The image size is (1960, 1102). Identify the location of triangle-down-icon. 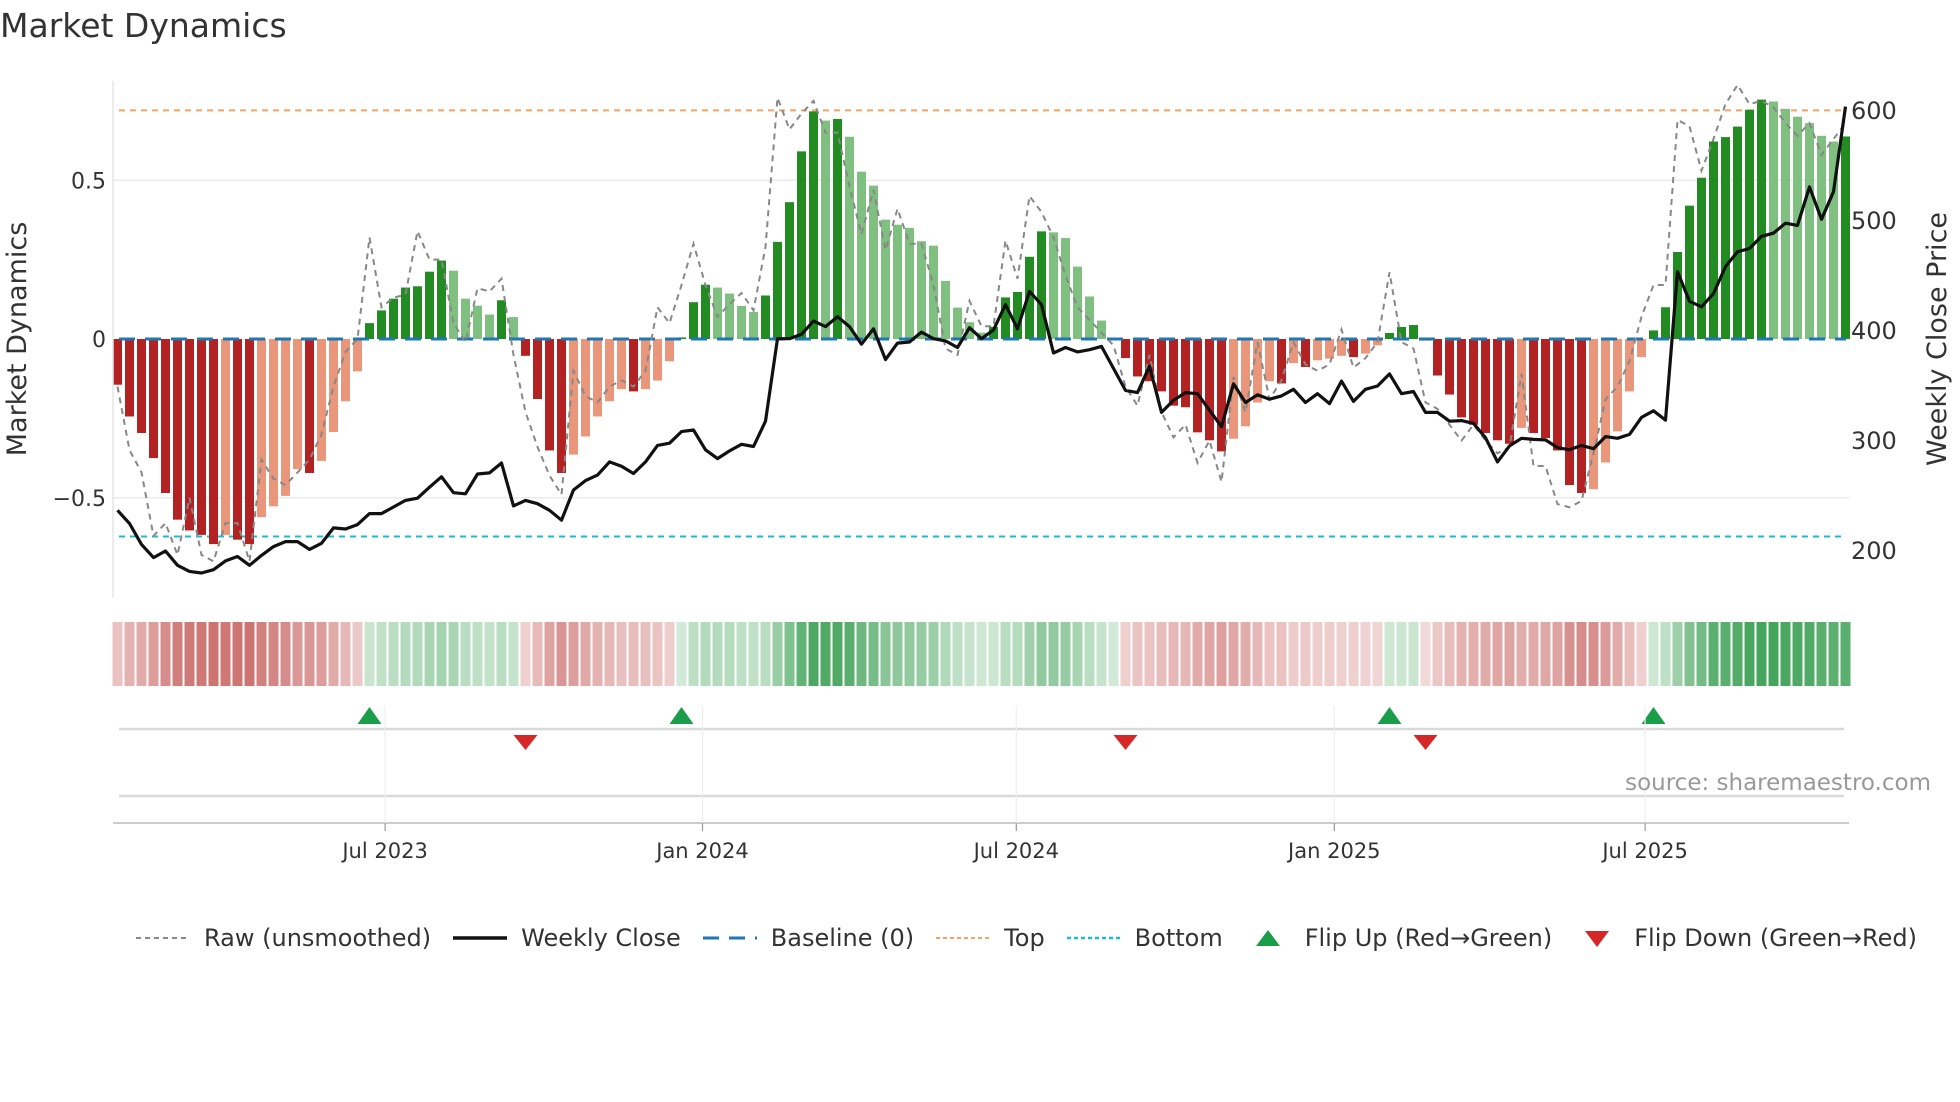
(1597, 939).